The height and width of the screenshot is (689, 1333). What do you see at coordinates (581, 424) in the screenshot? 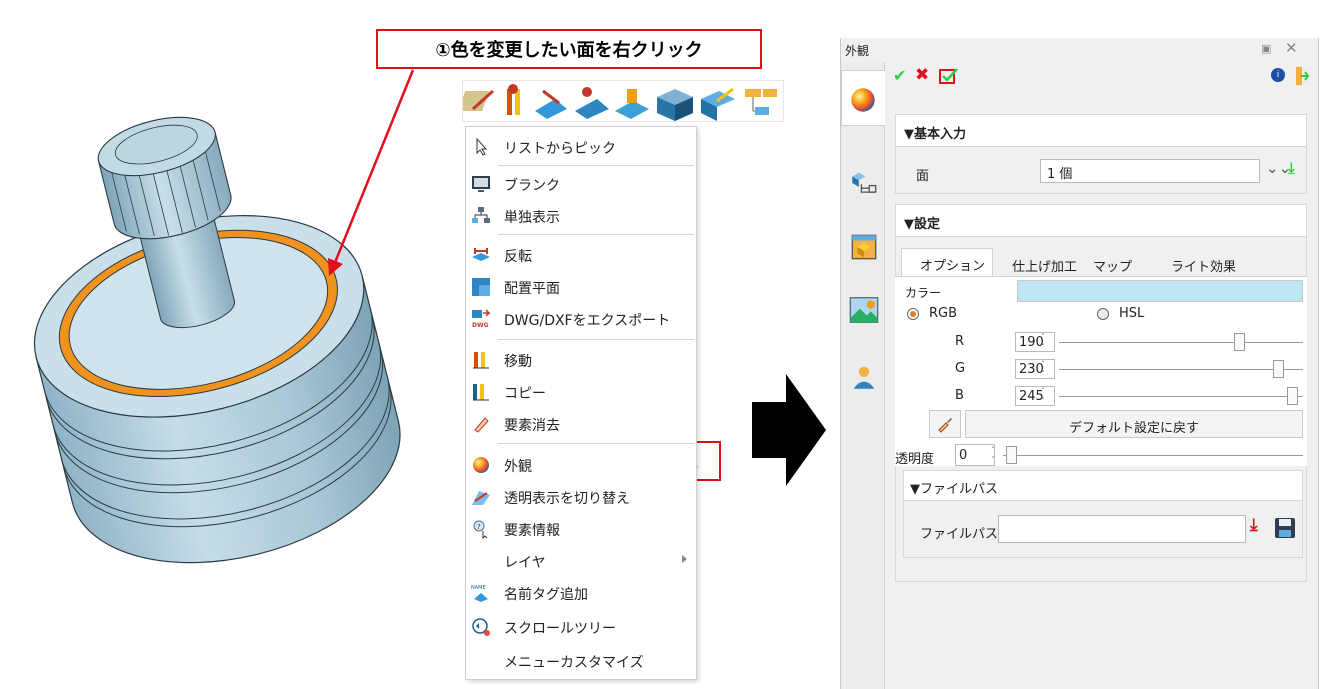
I see `menu-item-erase: 要素消去` at bounding box center [581, 424].